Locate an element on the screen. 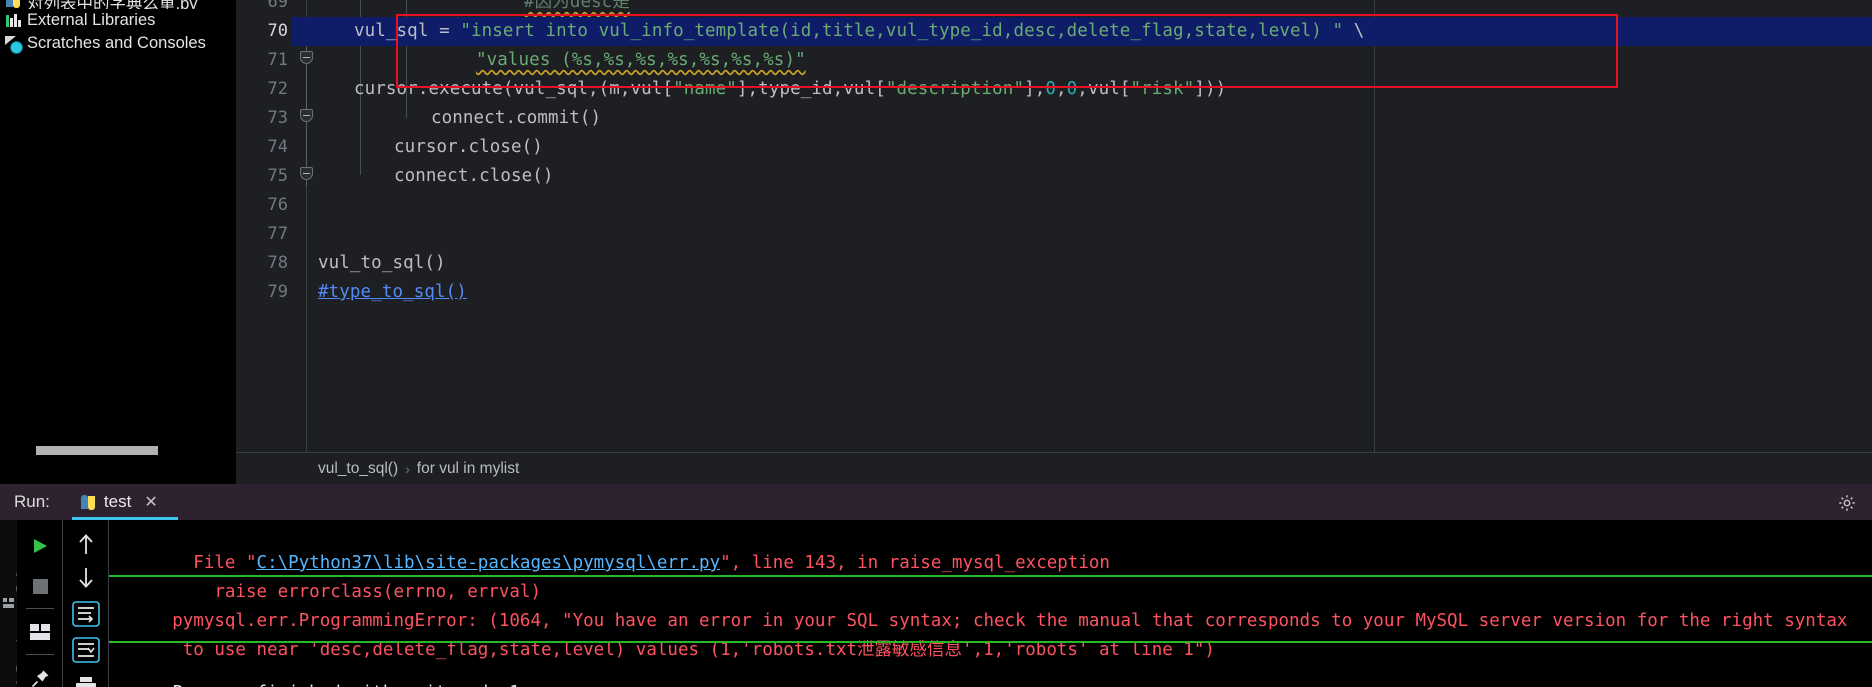  line-number: 72 is located at coordinates (277, 89).